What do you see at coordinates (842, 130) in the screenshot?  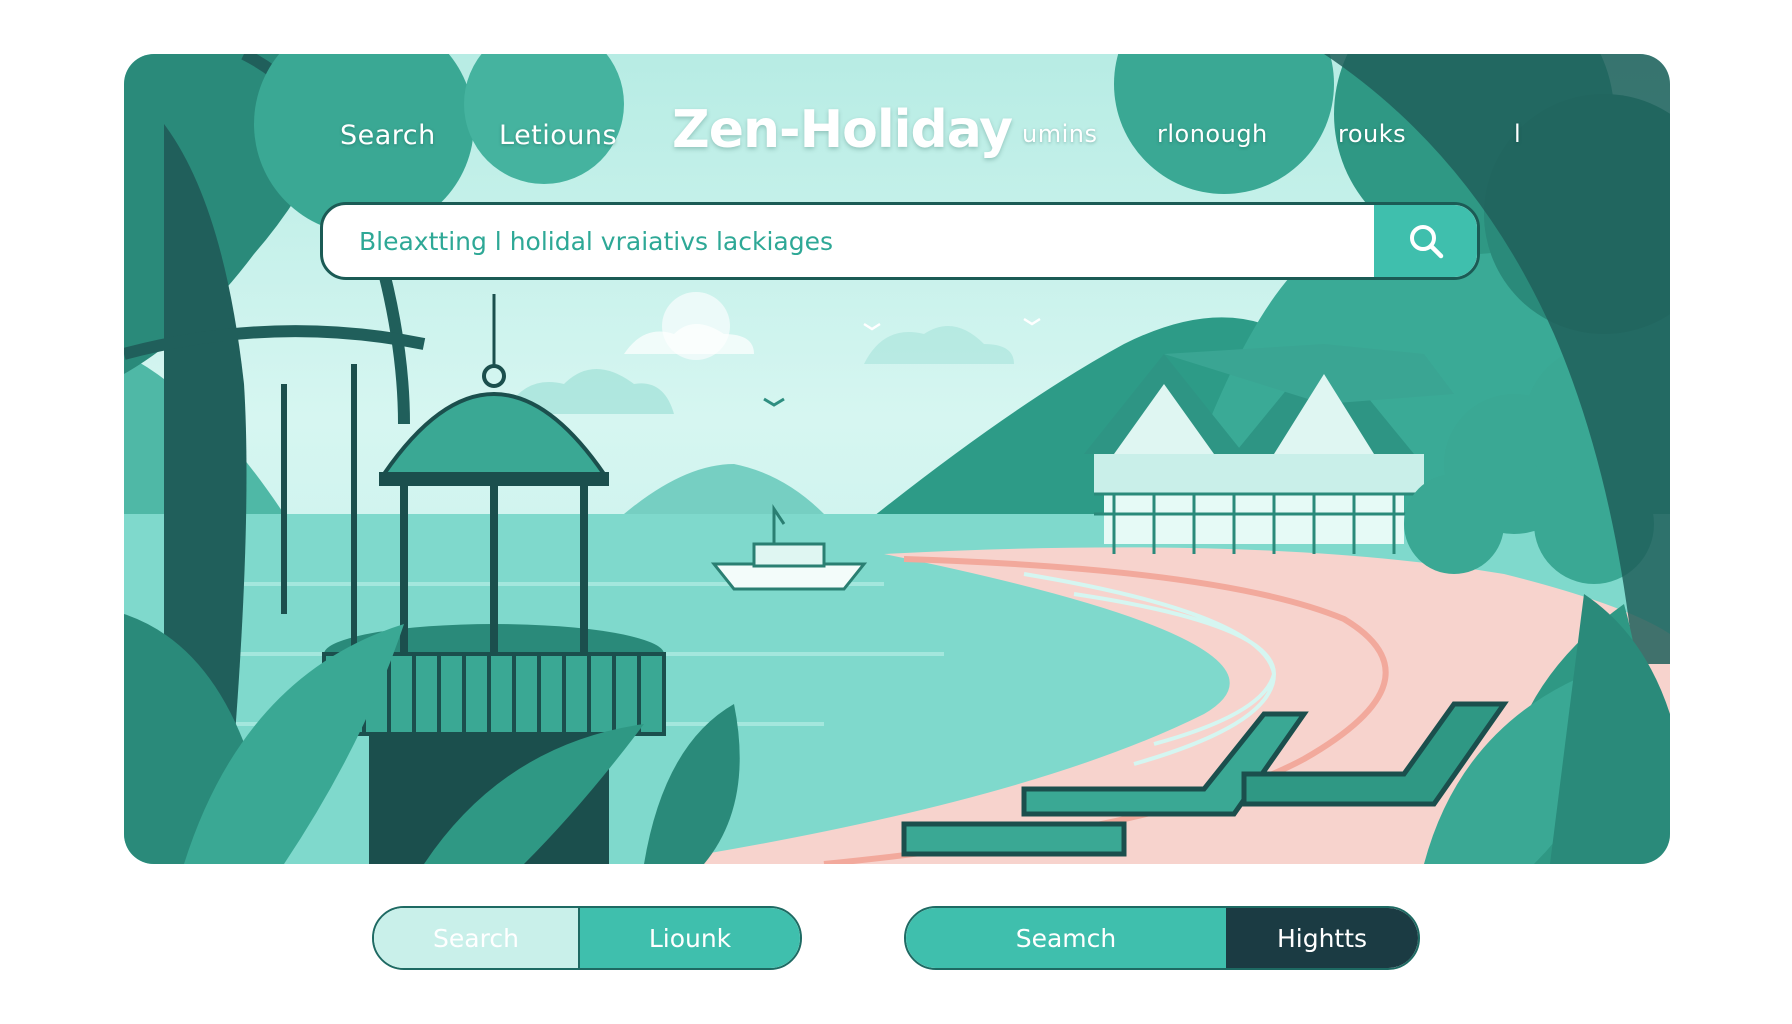 I see `brand-logo: Zen-Holiday` at bounding box center [842, 130].